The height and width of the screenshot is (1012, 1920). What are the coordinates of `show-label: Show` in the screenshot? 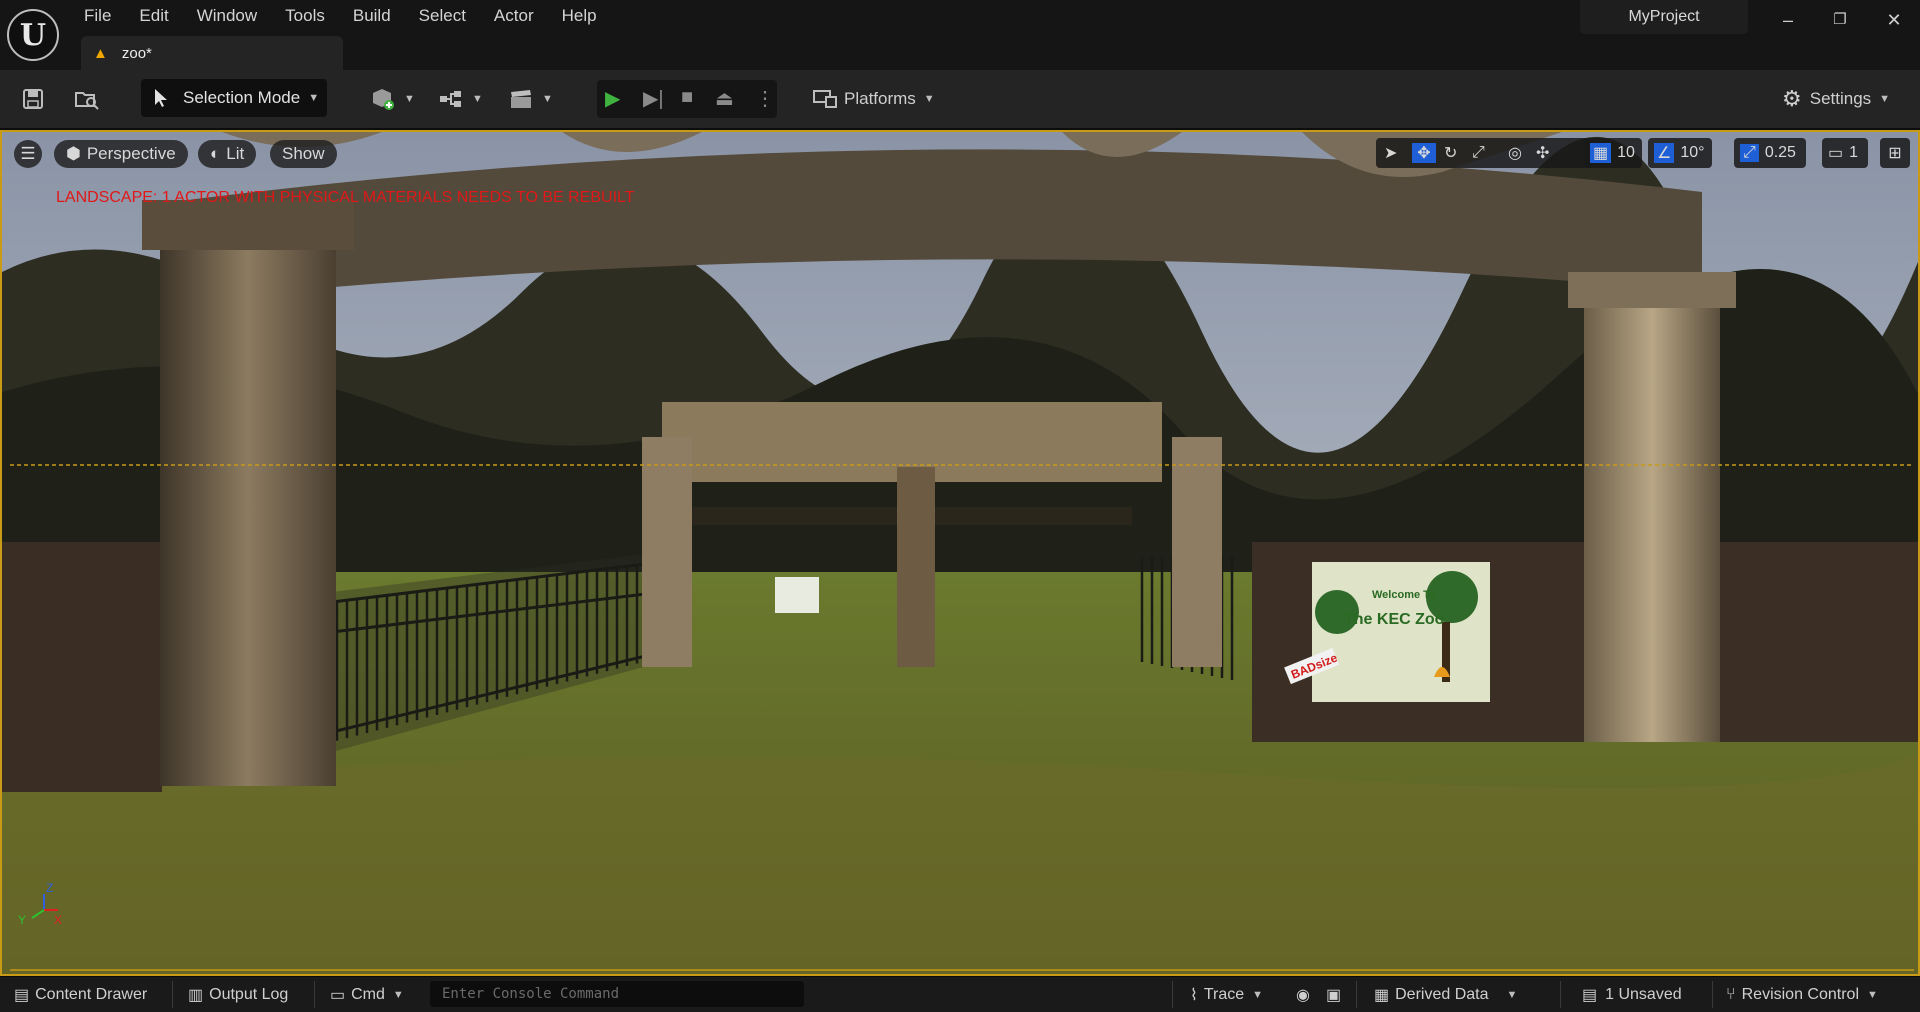 It's located at (303, 153).